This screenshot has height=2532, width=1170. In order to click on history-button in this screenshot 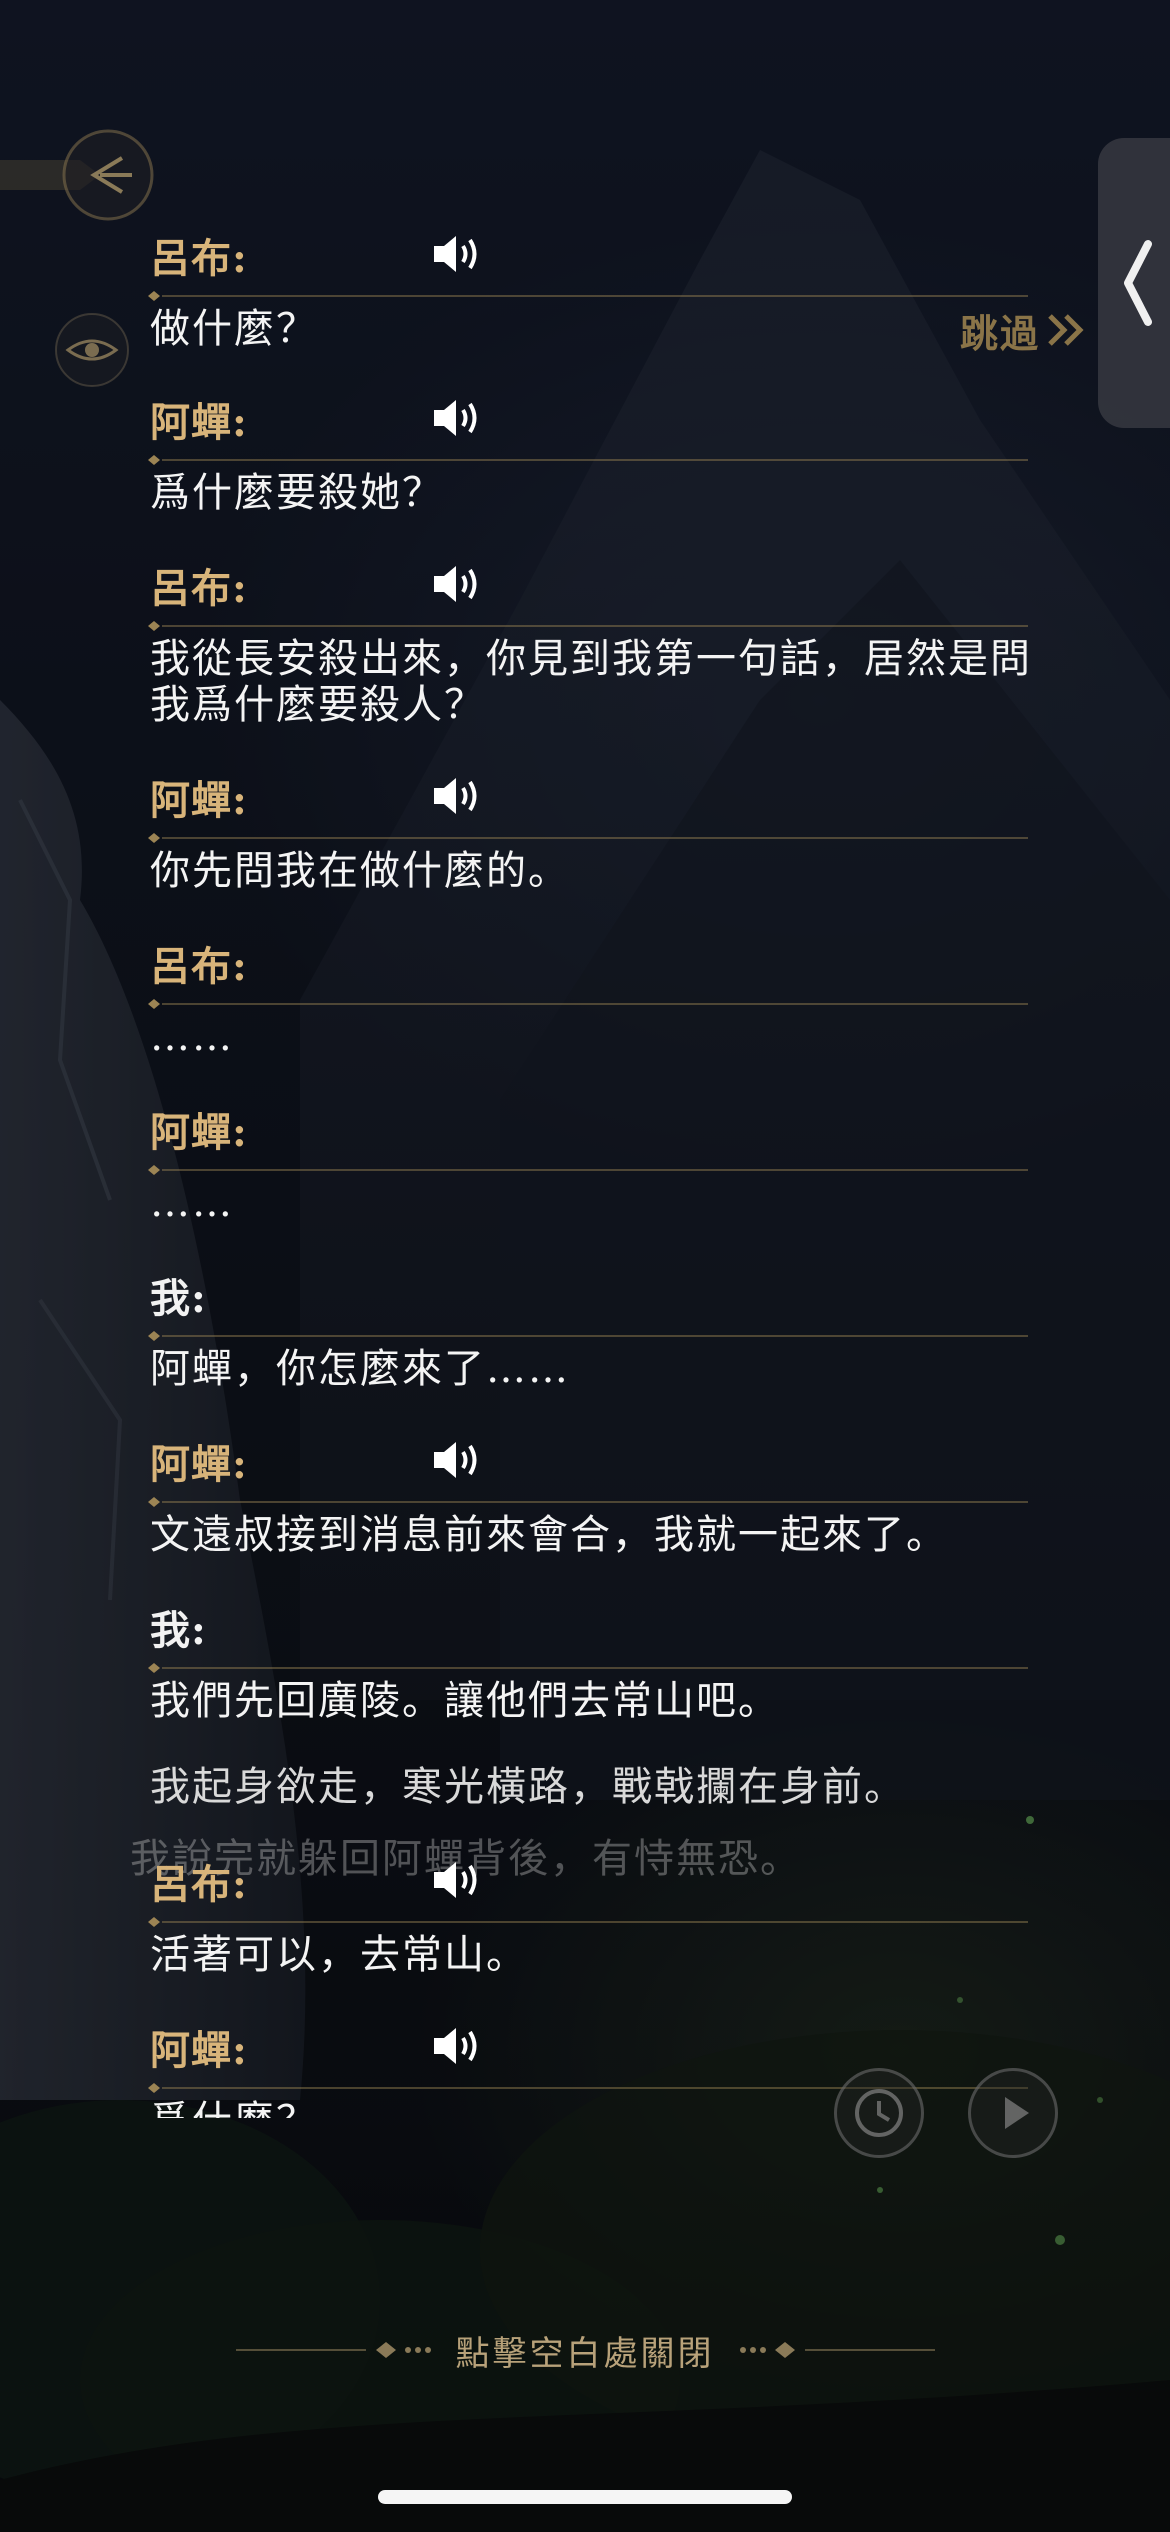, I will do `click(879, 2113)`.